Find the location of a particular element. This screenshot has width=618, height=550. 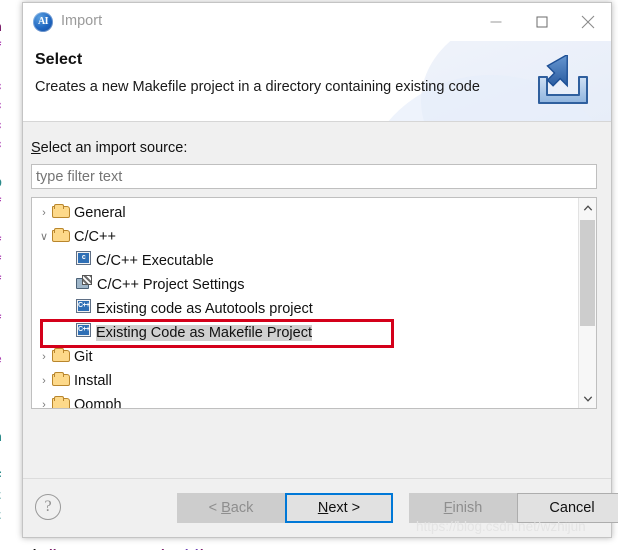

tree-item-c-c-project-settings: C/C++ Project Settings is located at coordinates (305, 285).